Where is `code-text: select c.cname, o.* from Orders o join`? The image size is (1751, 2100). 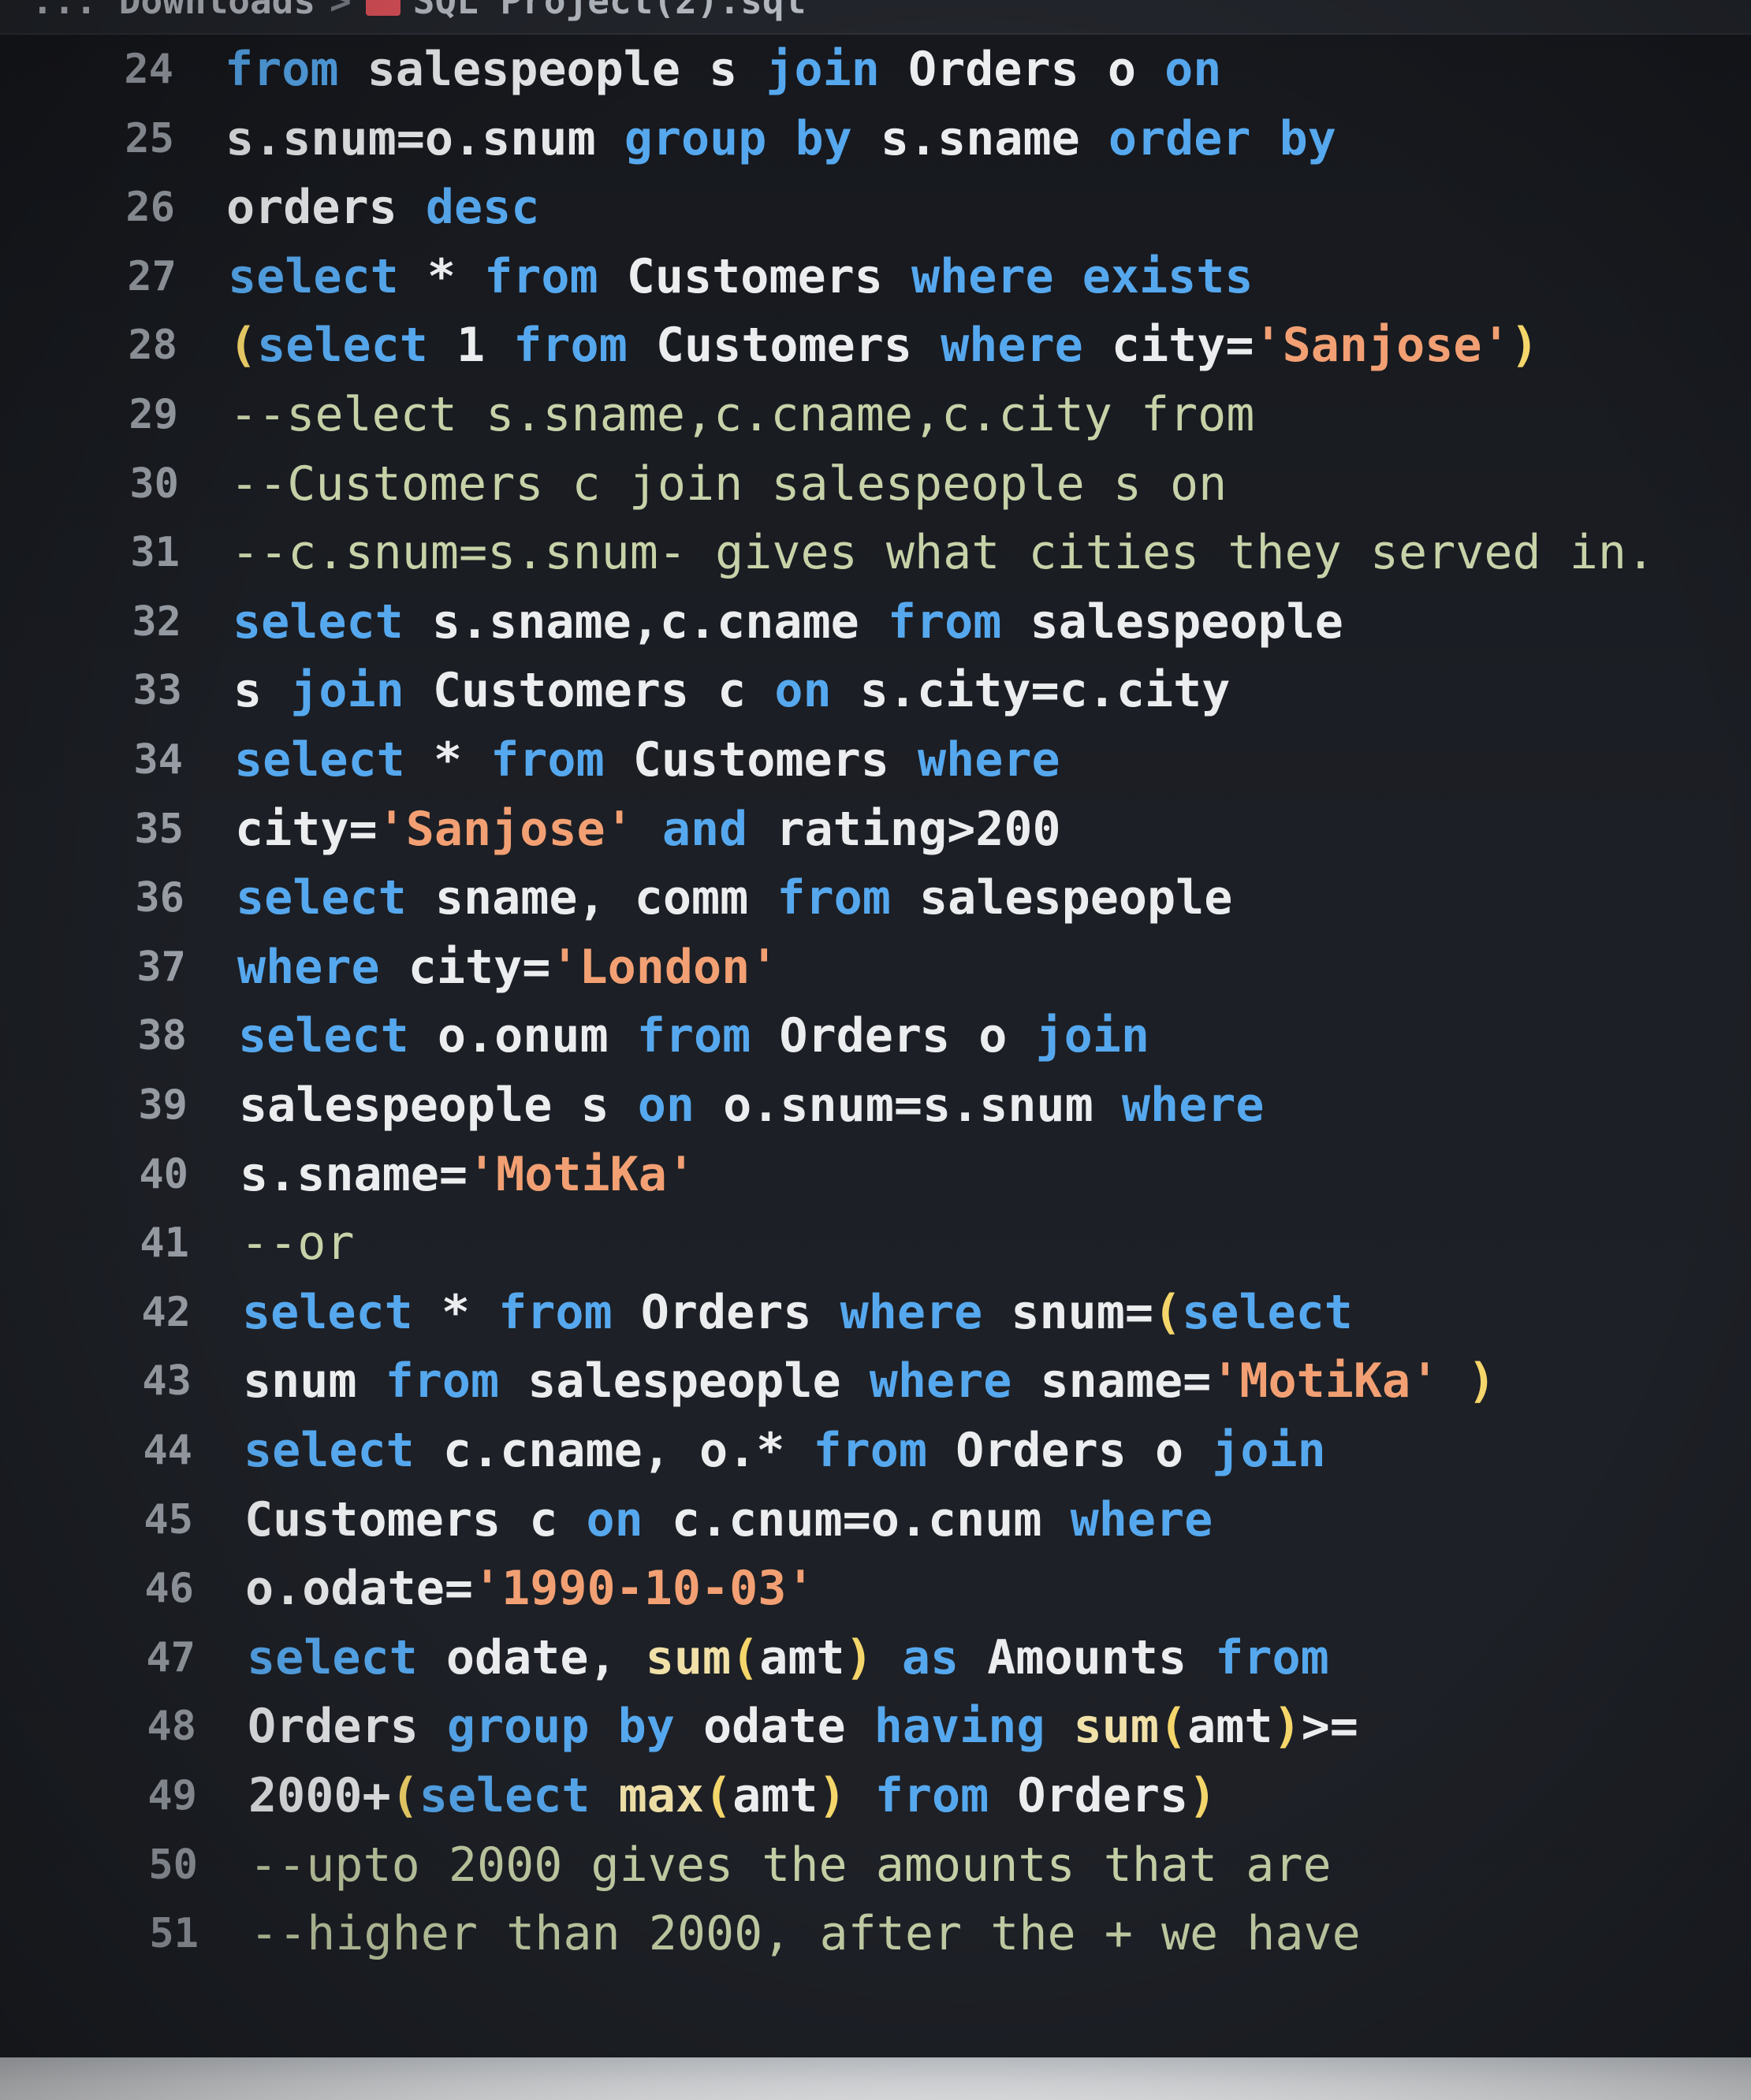
code-text: select c.cname, o.* from Orders o join is located at coordinates (785, 1450).